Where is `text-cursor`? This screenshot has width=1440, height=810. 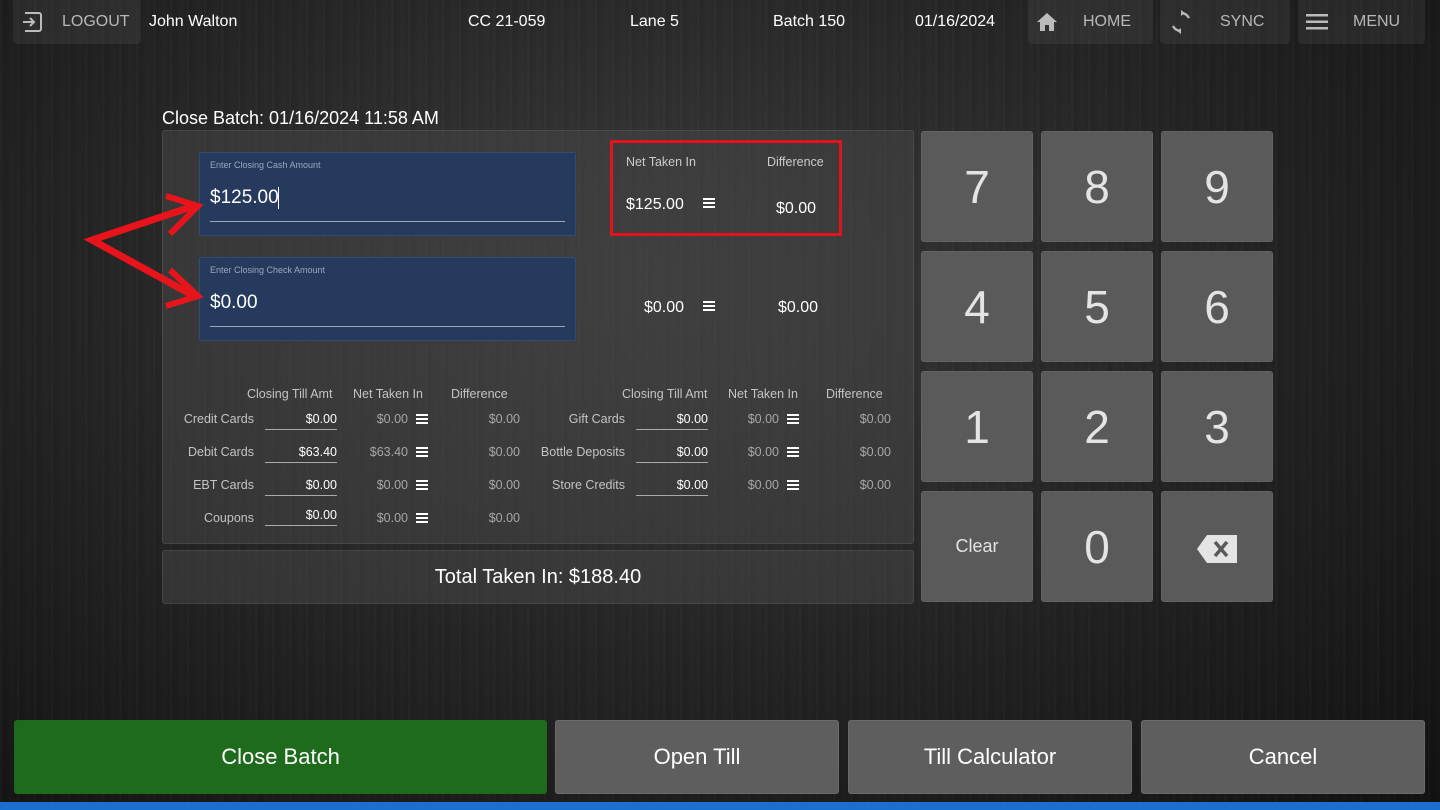 text-cursor is located at coordinates (278, 198).